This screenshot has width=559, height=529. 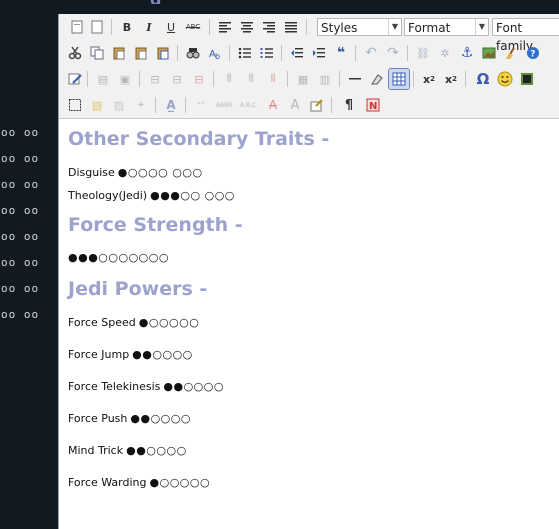 I want to click on styles-dropdown: Styles ▼, so click(x=359, y=27).